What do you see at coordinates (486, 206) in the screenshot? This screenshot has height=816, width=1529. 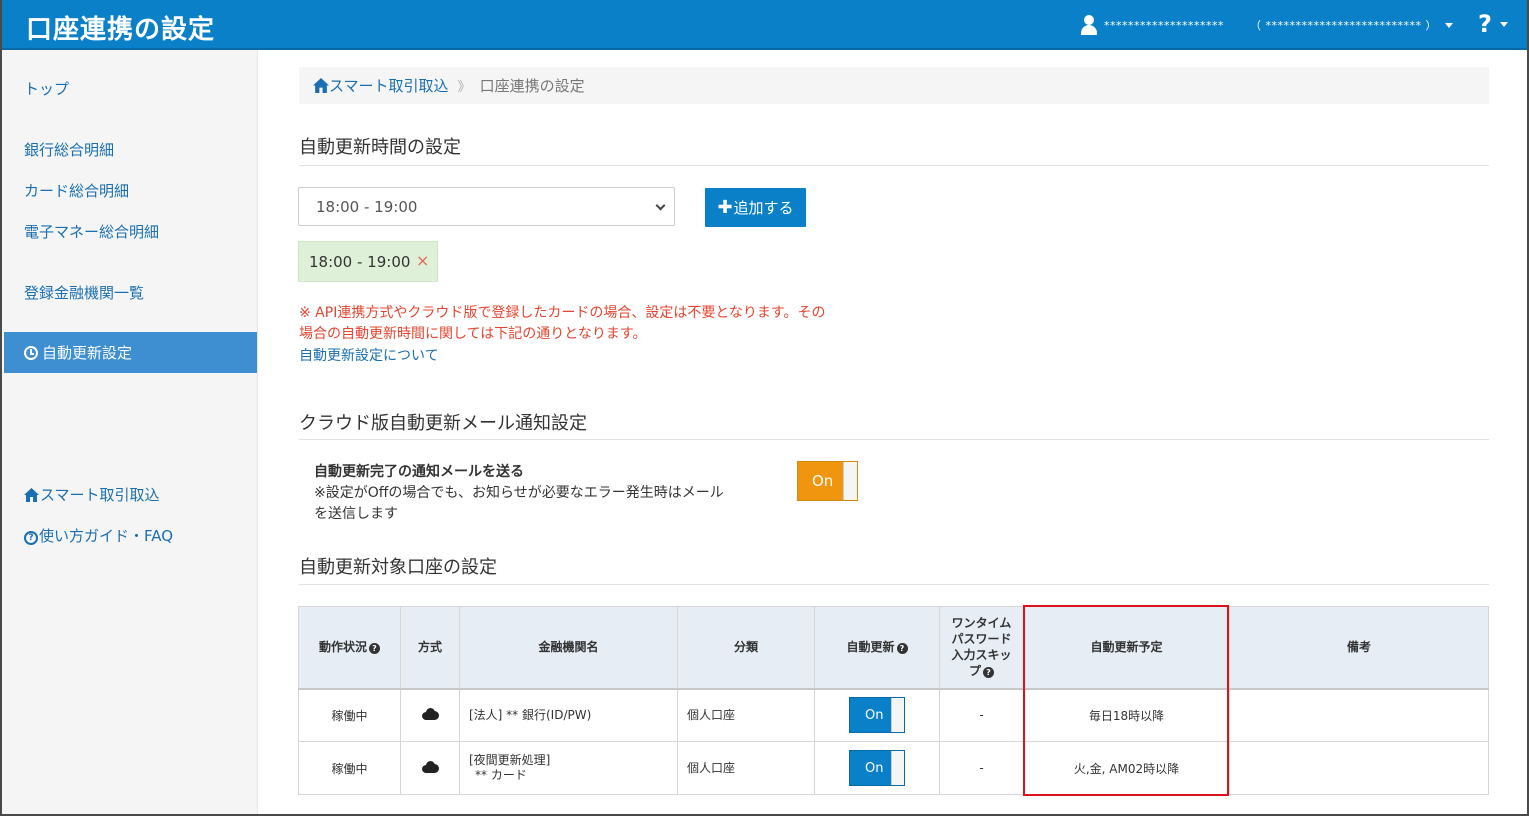 I see `time-select: 18:00 - 19:00` at bounding box center [486, 206].